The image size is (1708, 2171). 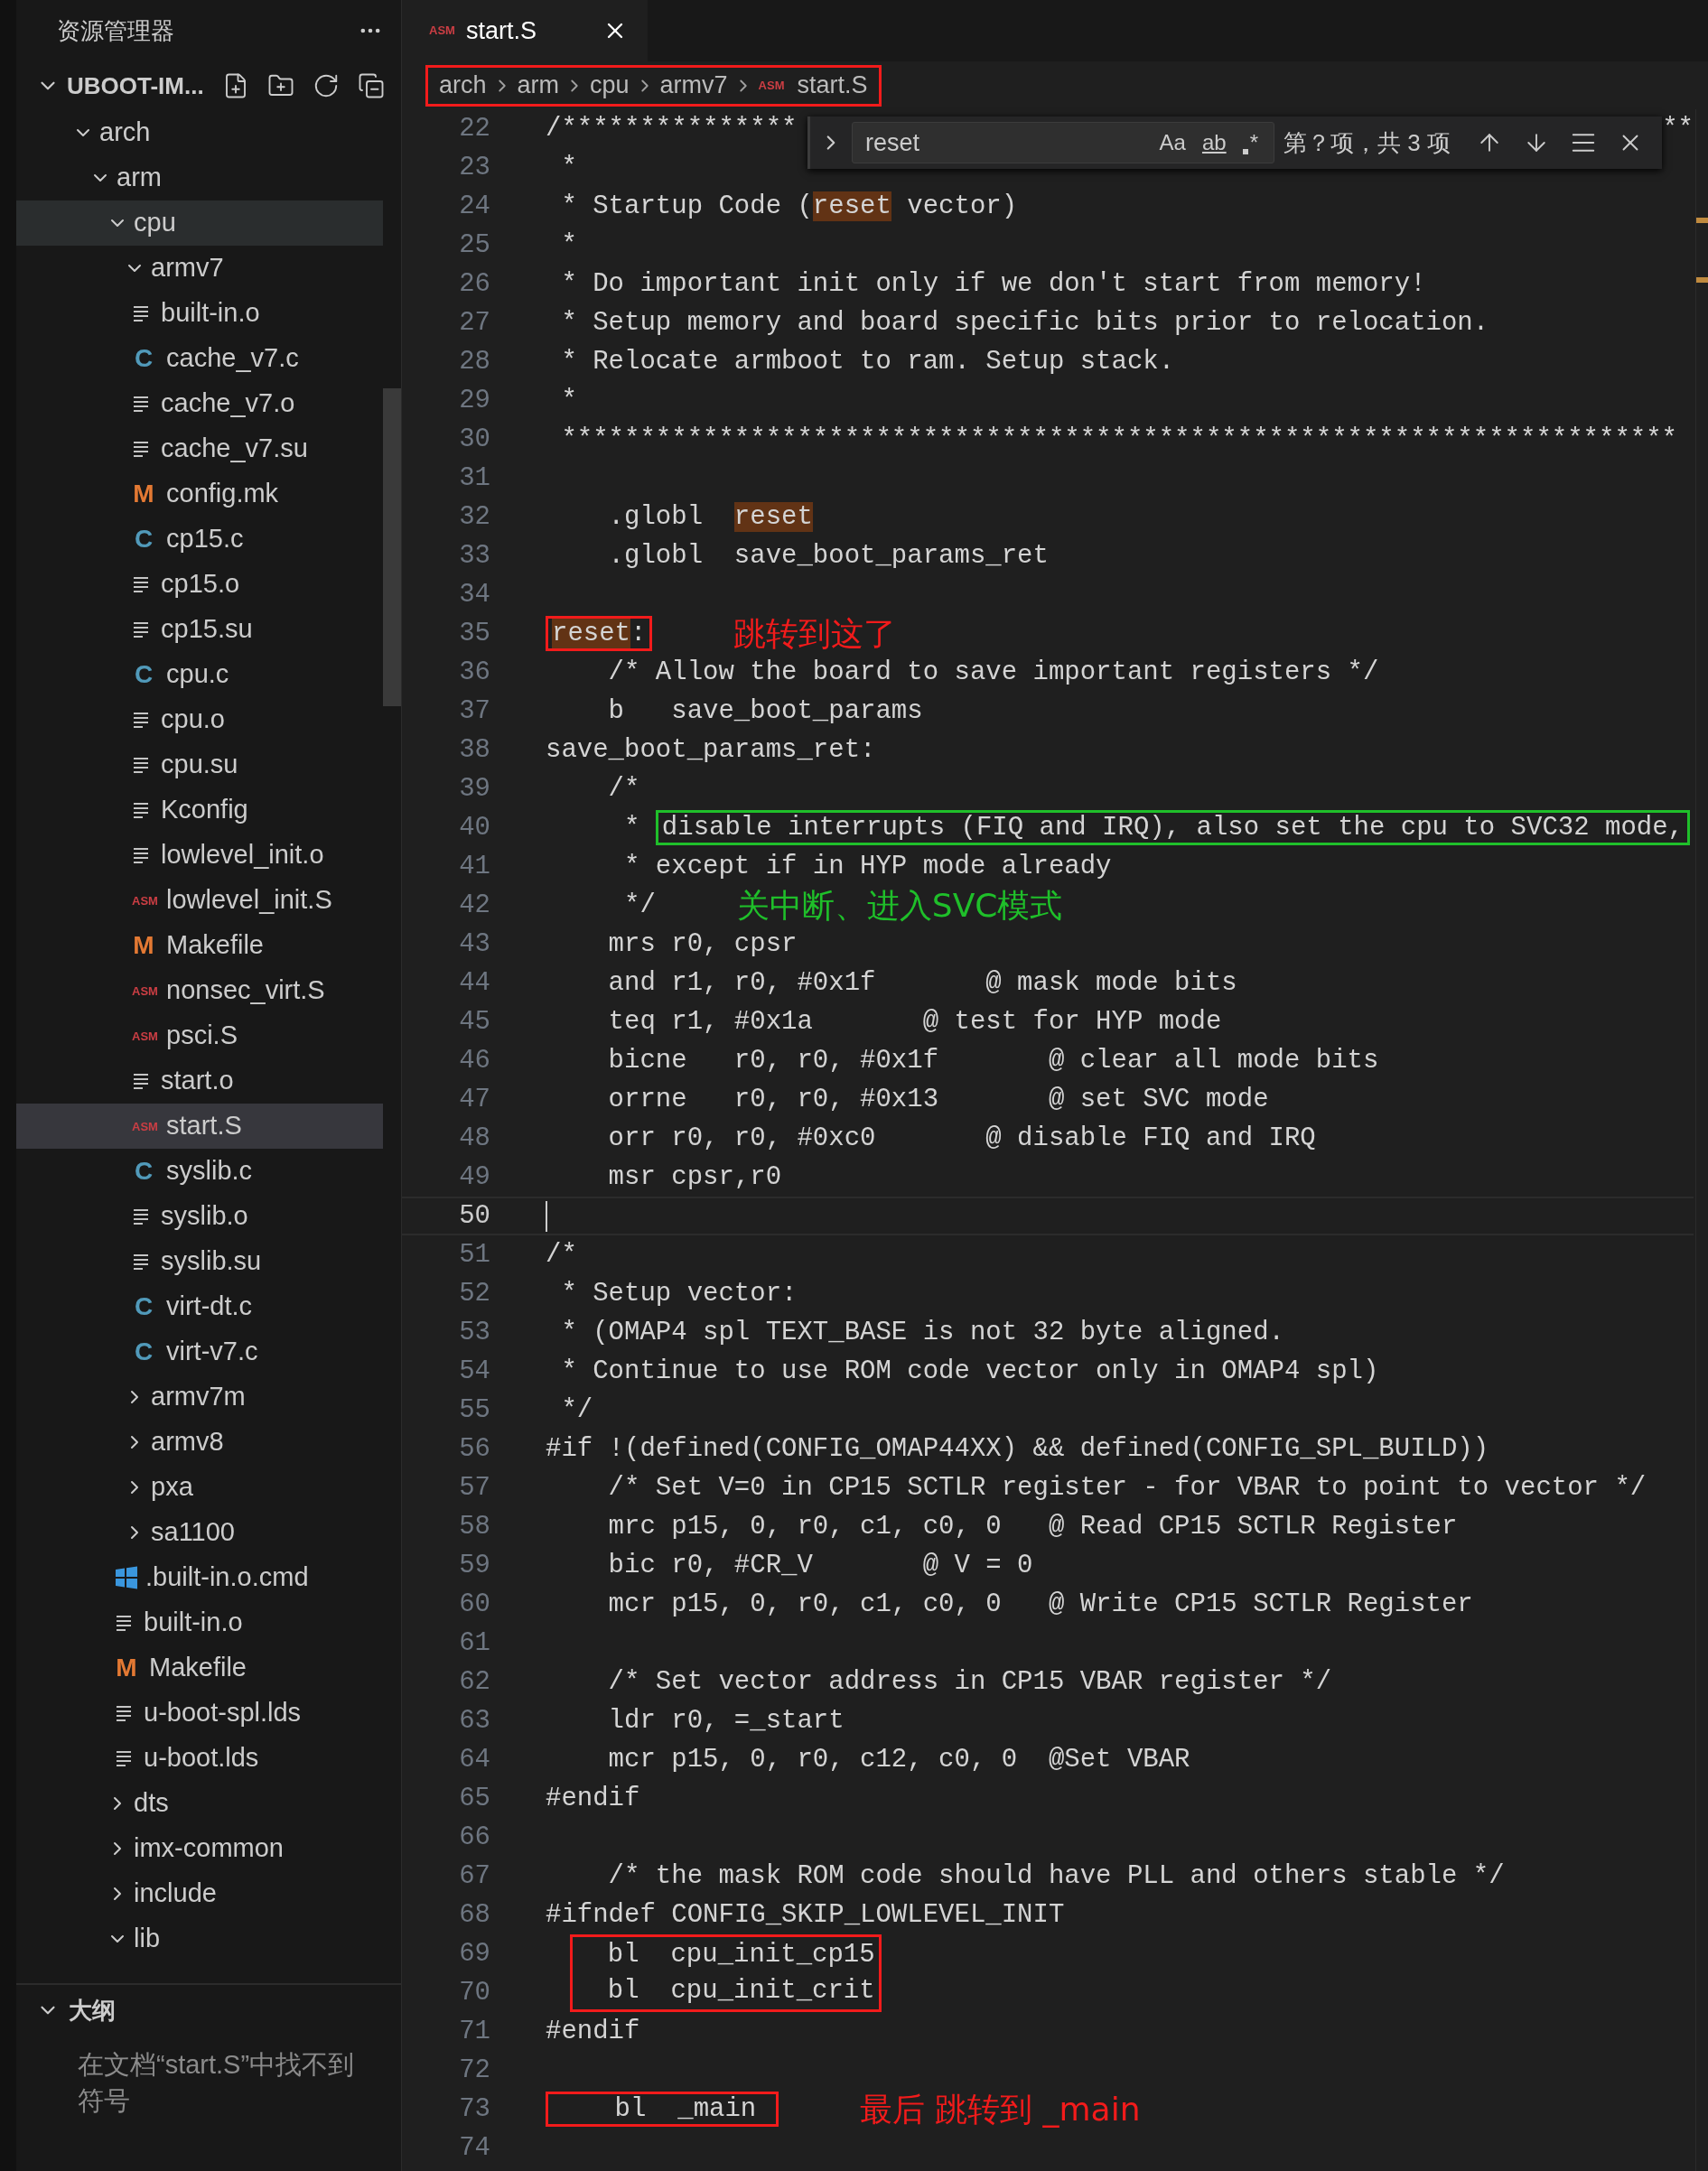 I want to click on file-item: C cpu.c, so click(x=199, y=674).